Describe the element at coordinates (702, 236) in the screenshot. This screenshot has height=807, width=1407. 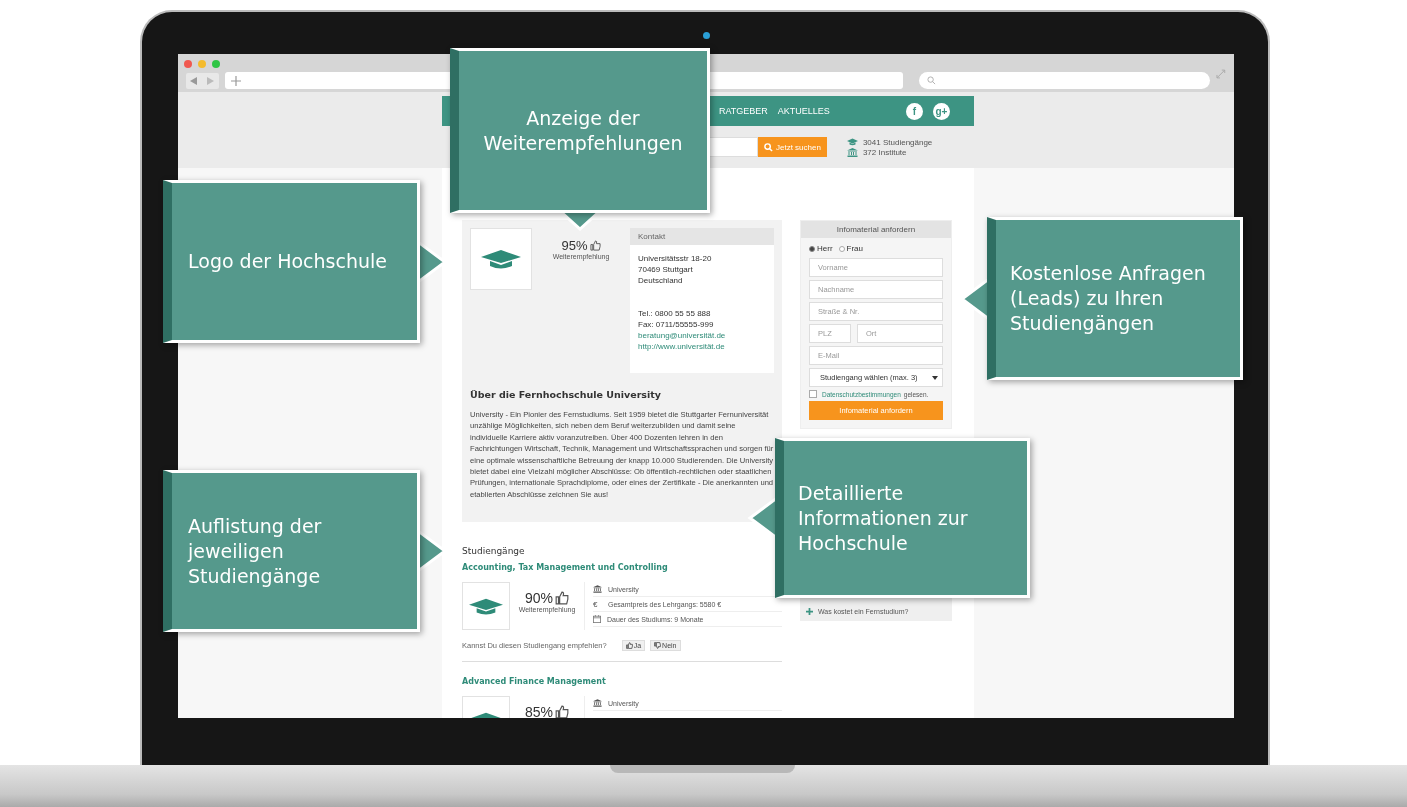
I see `contact-heading: Kontakt` at that location.